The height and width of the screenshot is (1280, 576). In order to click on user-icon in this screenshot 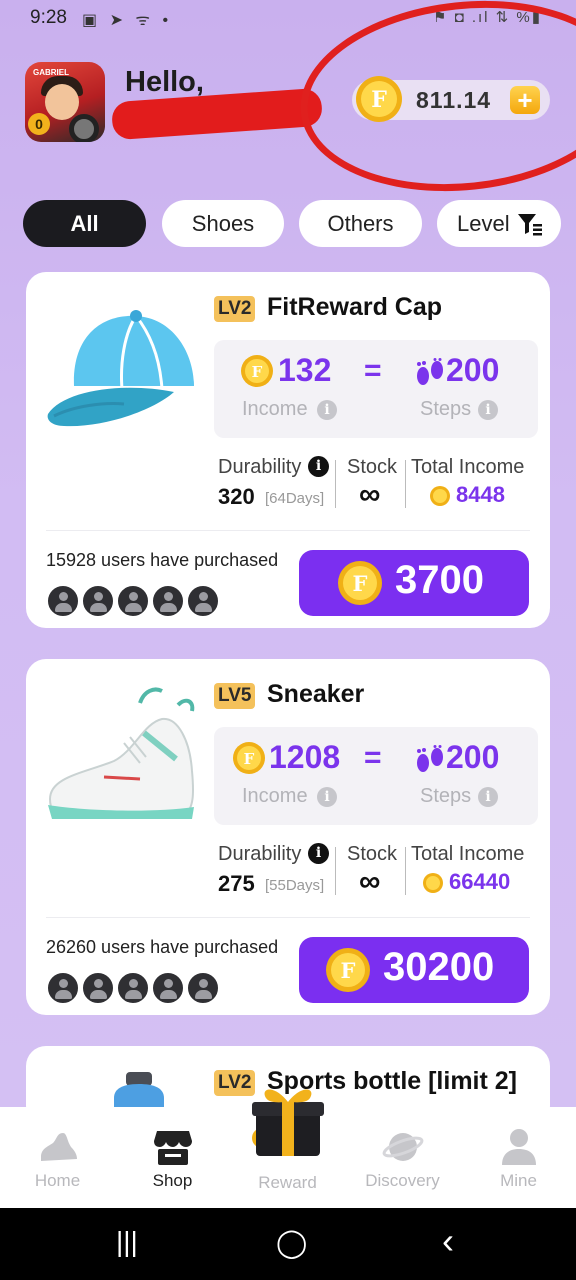, I will do `click(519, 1147)`.